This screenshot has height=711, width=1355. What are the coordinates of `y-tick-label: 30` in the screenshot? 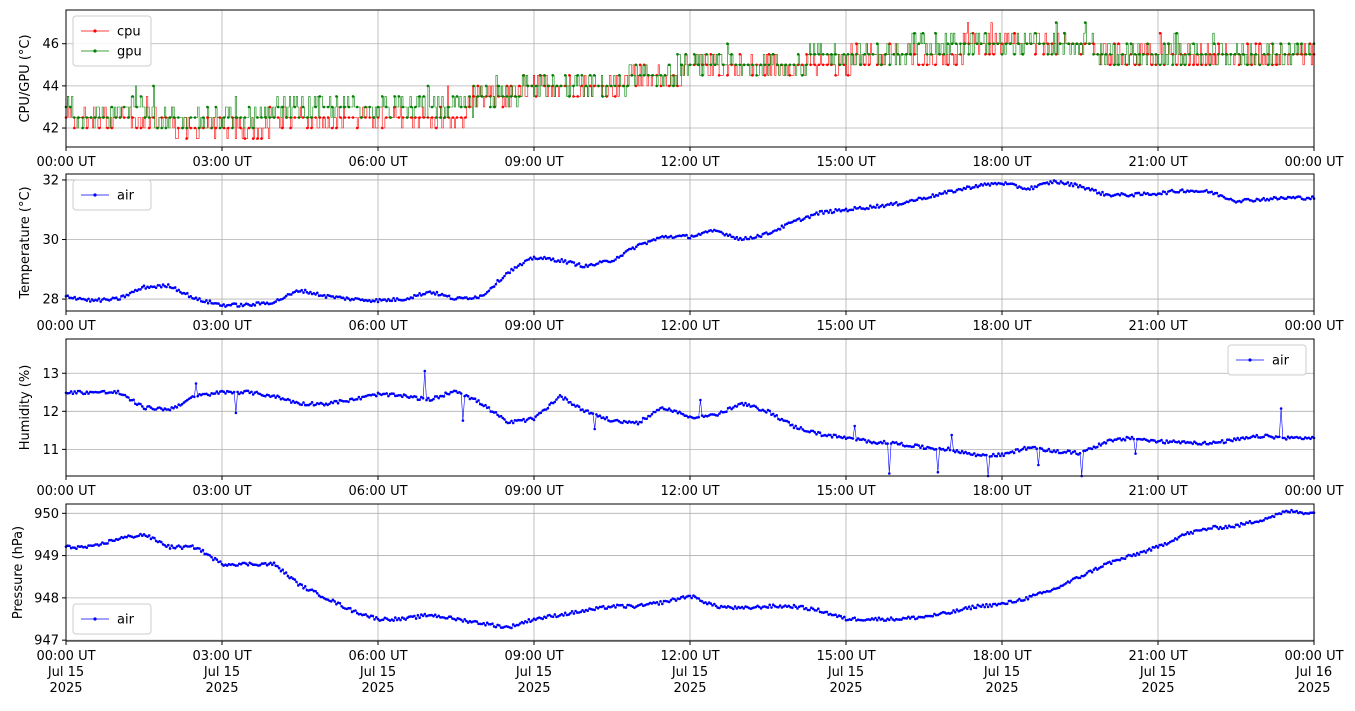 It's located at (50, 240).